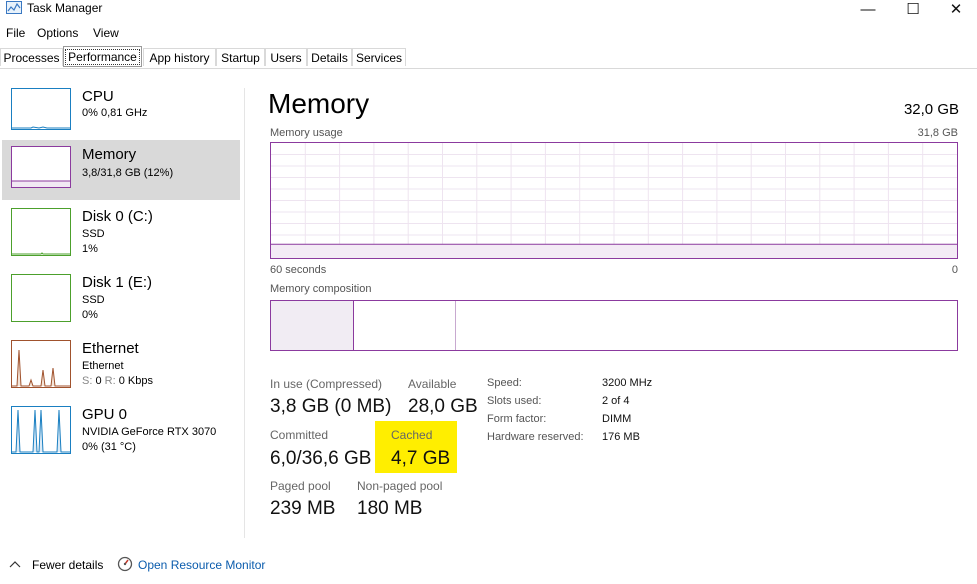 The image size is (977, 584). Describe the element at coordinates (103, 366) in the screenshot. I see `sidebar-item-type: Ethernet` at that location.